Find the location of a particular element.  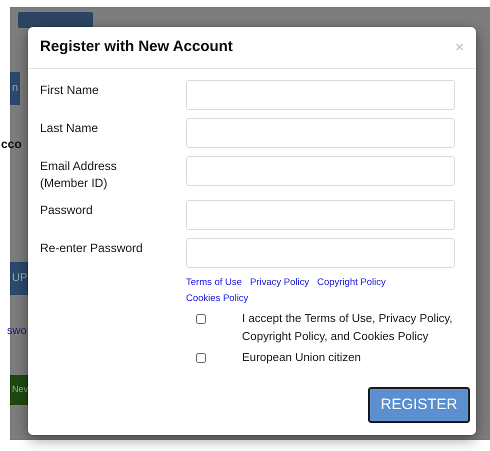

policy-link: Privacy Policy is located at coordinates (280, 283).